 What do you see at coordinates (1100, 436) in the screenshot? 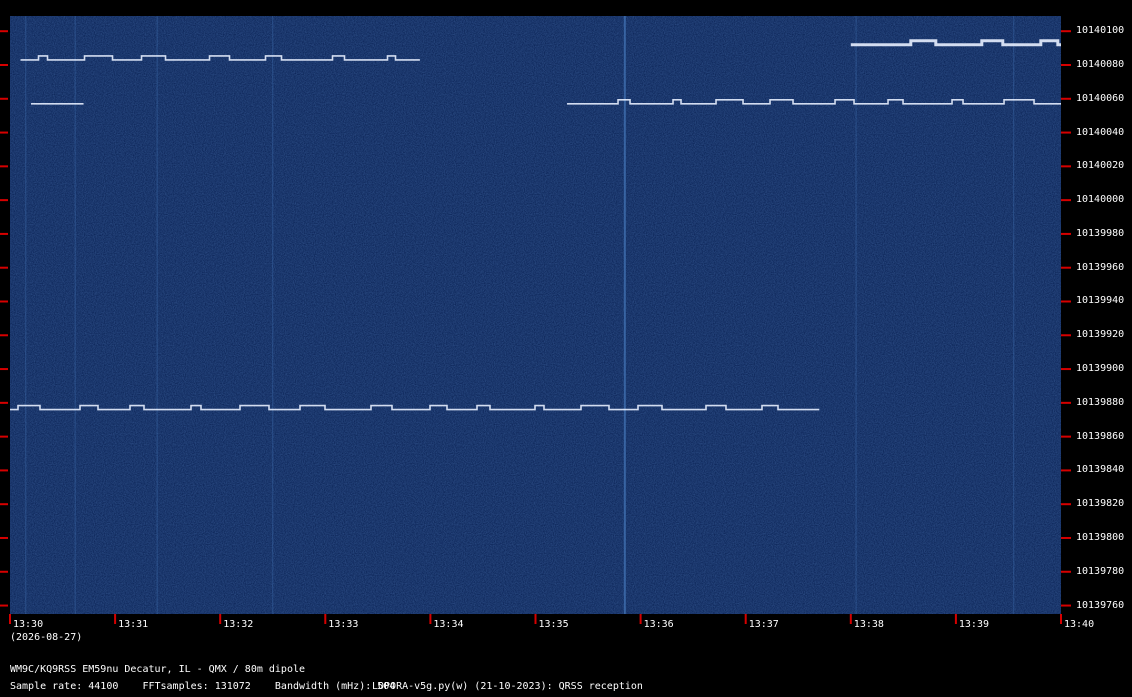
I see `y-tick-label: 10139860` at bounding box center [1100, 436].